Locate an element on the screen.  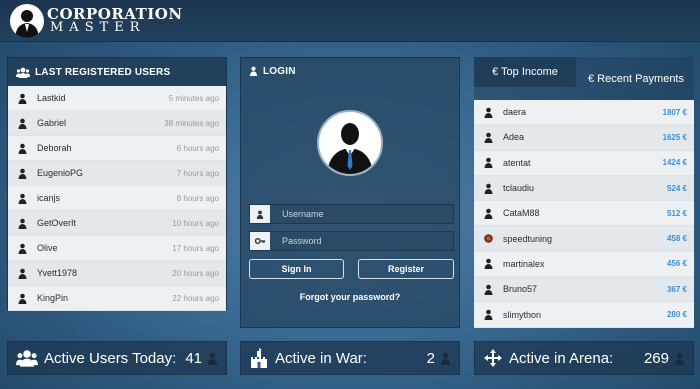
list-item: EugenioPG 7 hours ago is located at coordinates (117, 173).